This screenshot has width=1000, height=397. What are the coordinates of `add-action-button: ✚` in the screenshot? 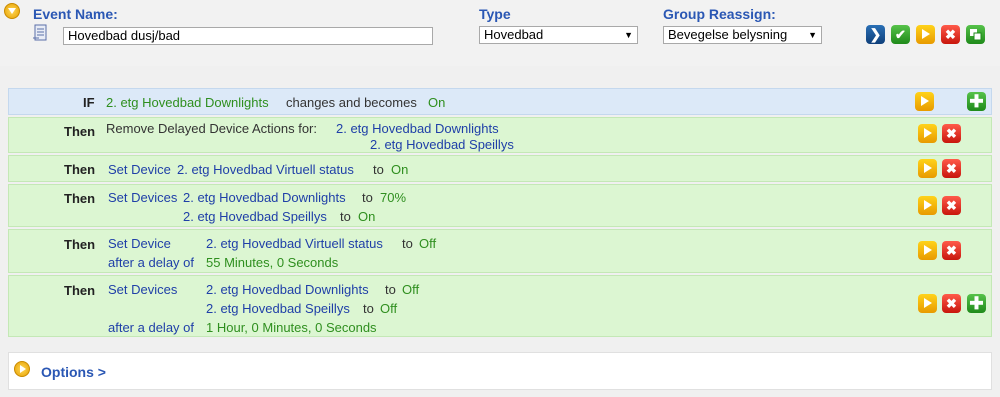 It's located at (976, 303).